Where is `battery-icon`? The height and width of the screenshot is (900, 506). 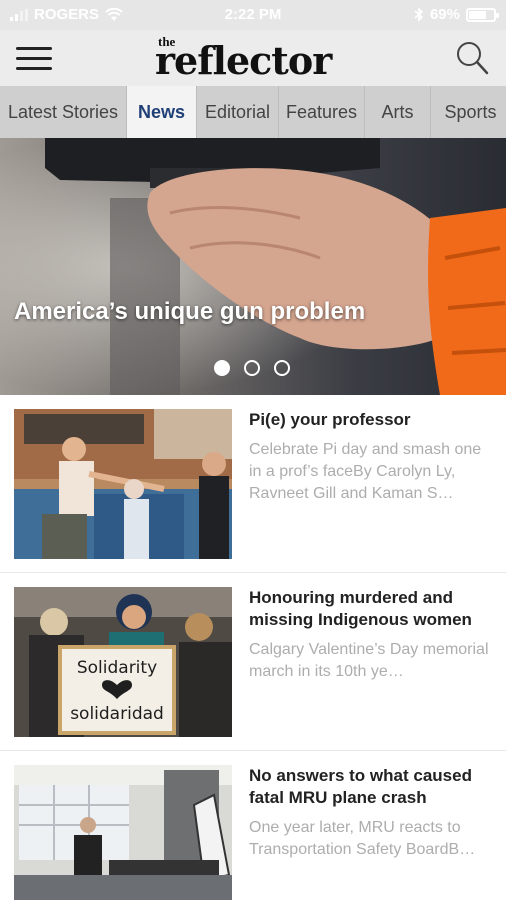
battery-icon is located at coordinates (482, 14).